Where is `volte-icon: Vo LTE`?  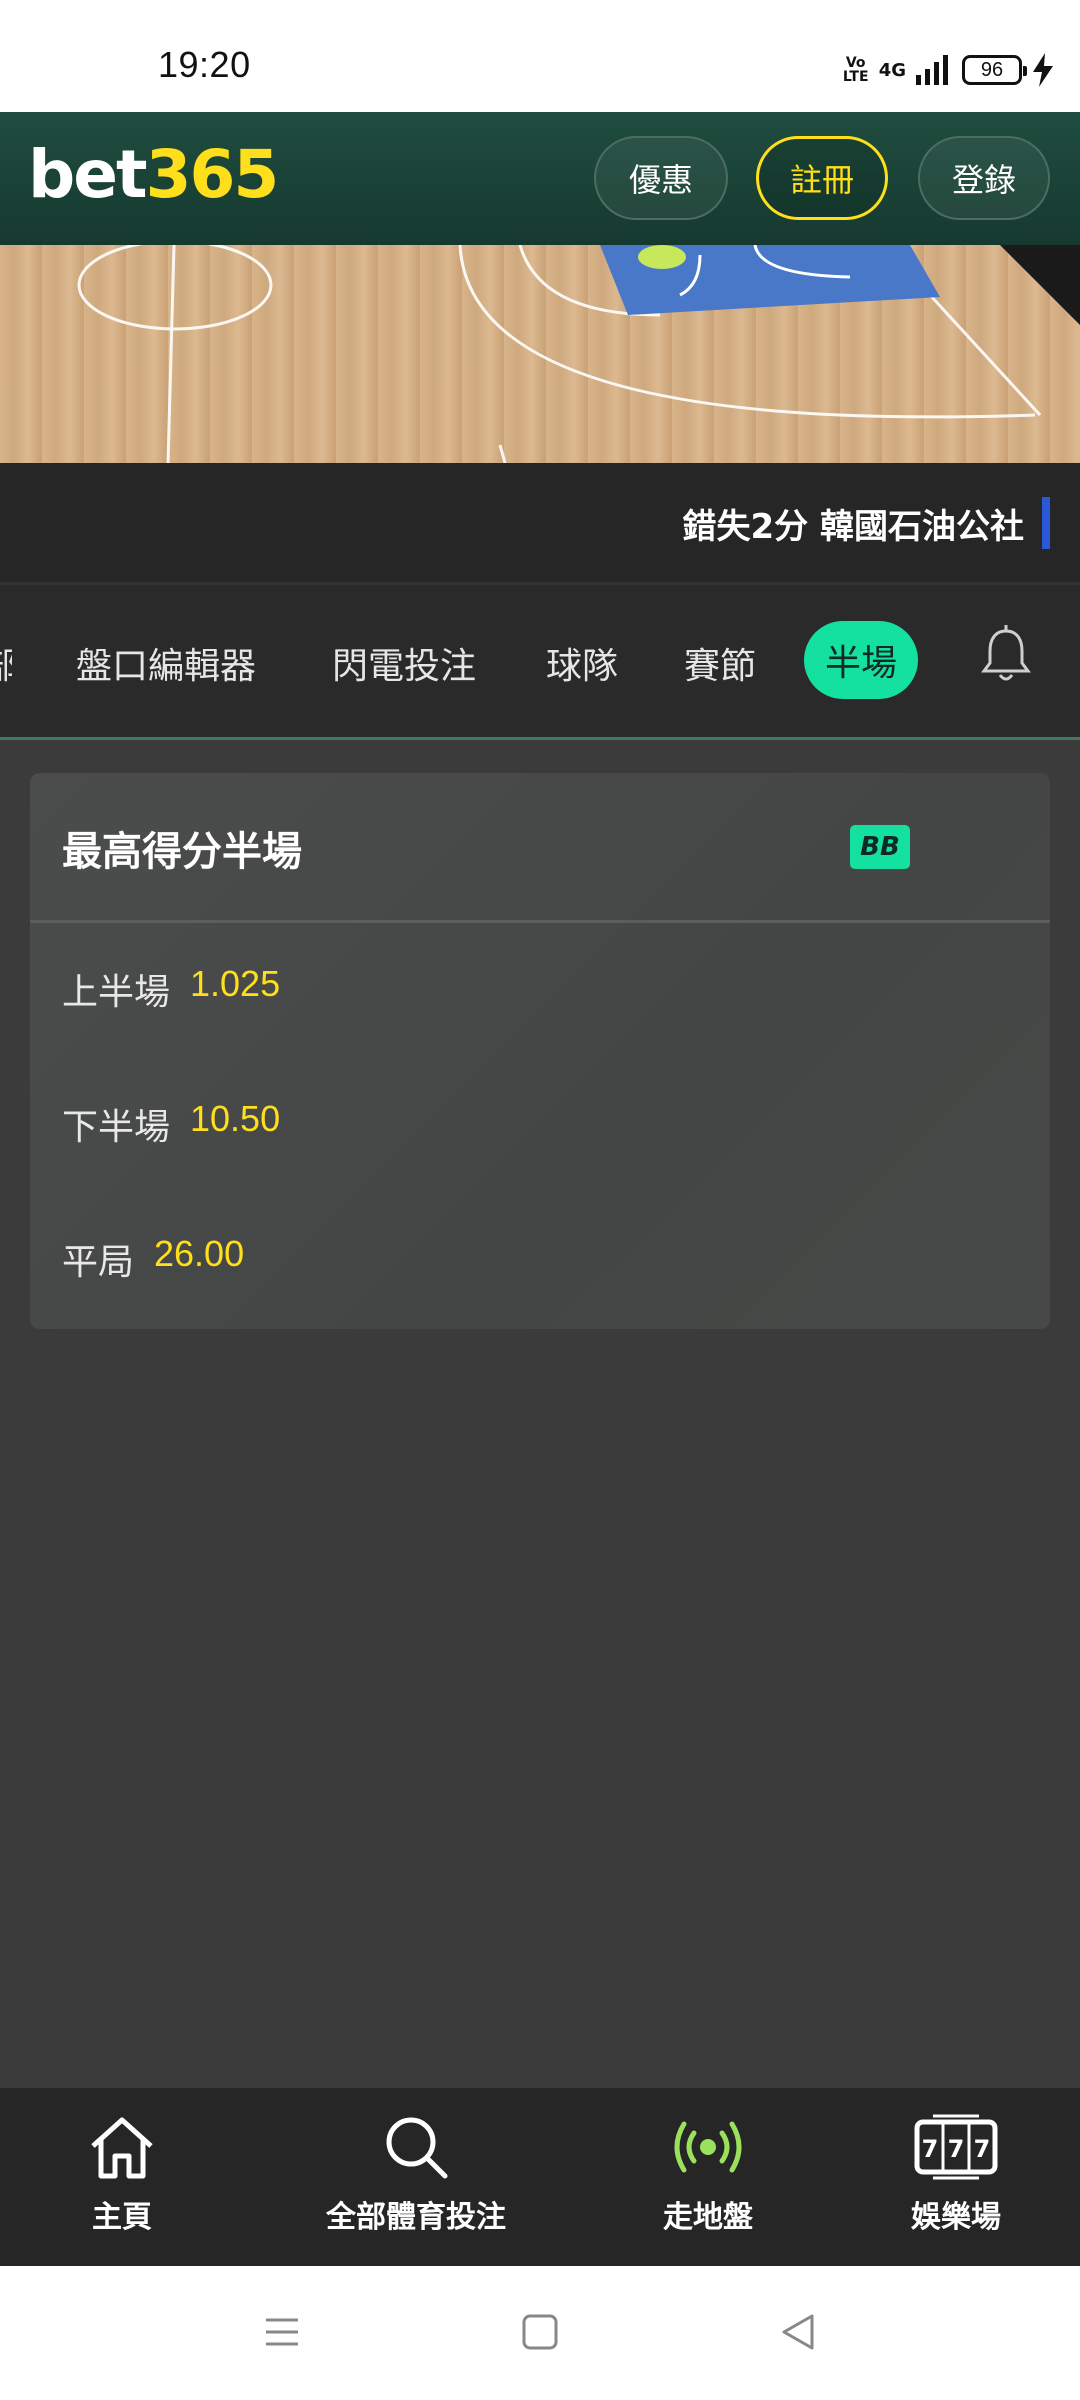
volte-icon: Vo LTE is located at coordinates (855, 70).